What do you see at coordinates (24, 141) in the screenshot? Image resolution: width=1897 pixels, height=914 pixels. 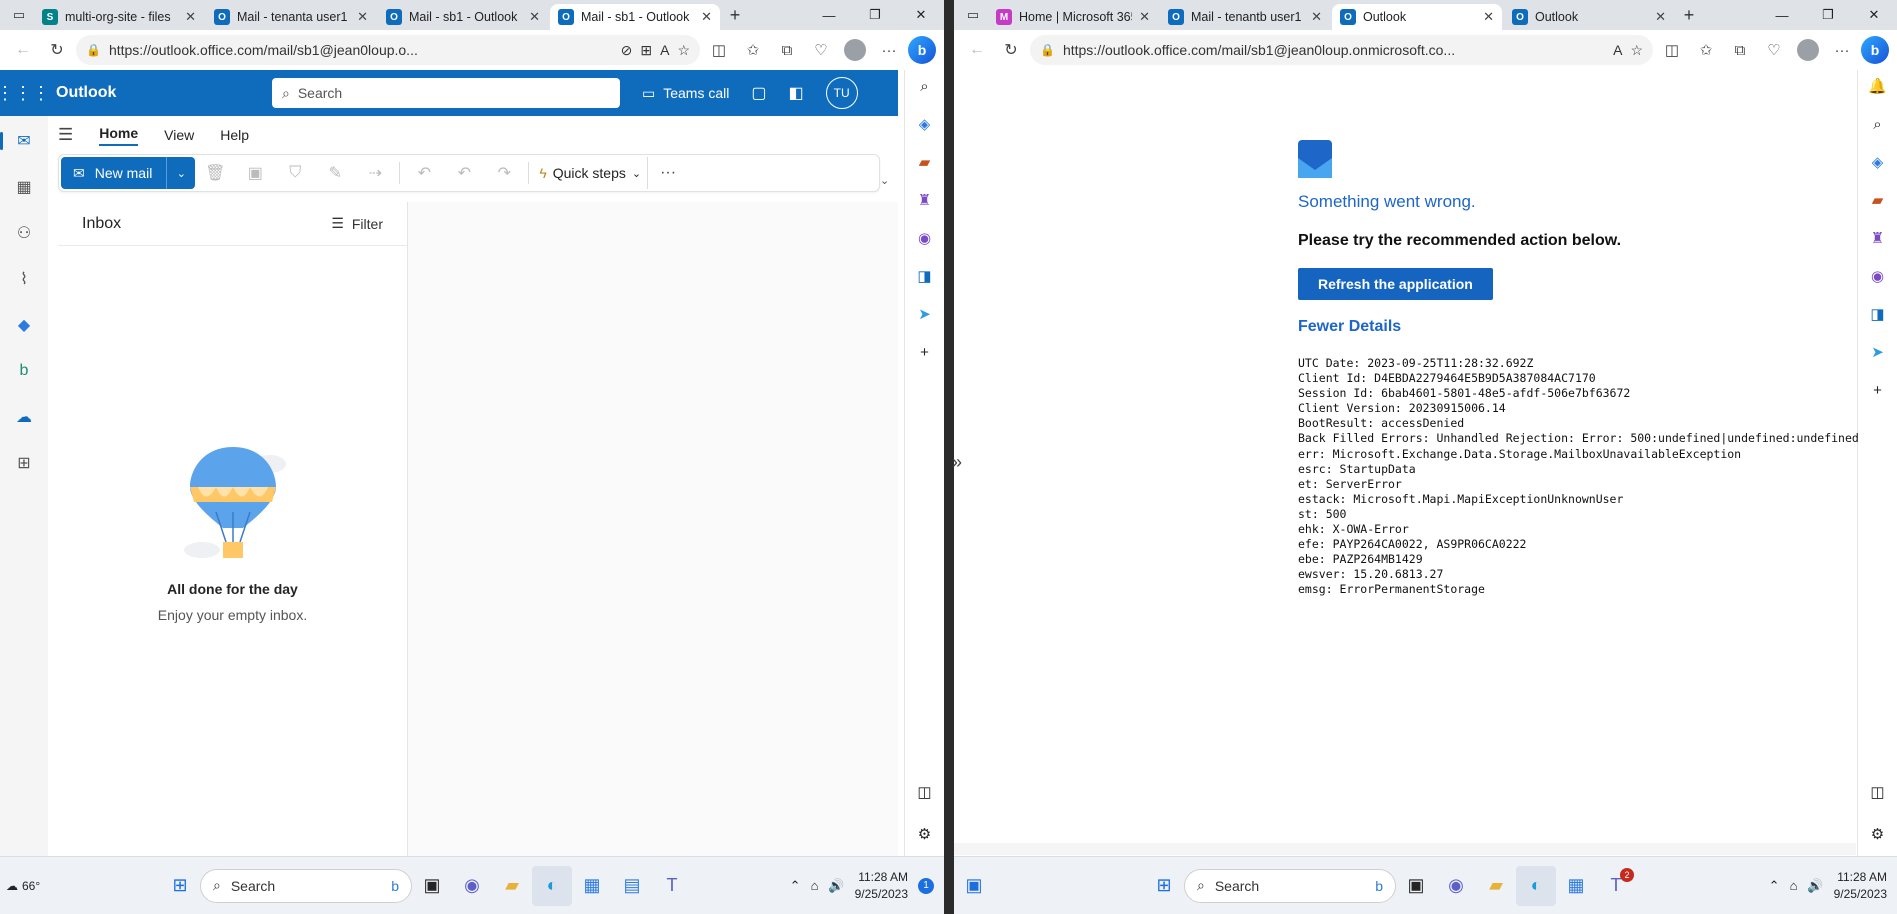 I see `mail-icon: ✉` at bounding box center [24, 141].